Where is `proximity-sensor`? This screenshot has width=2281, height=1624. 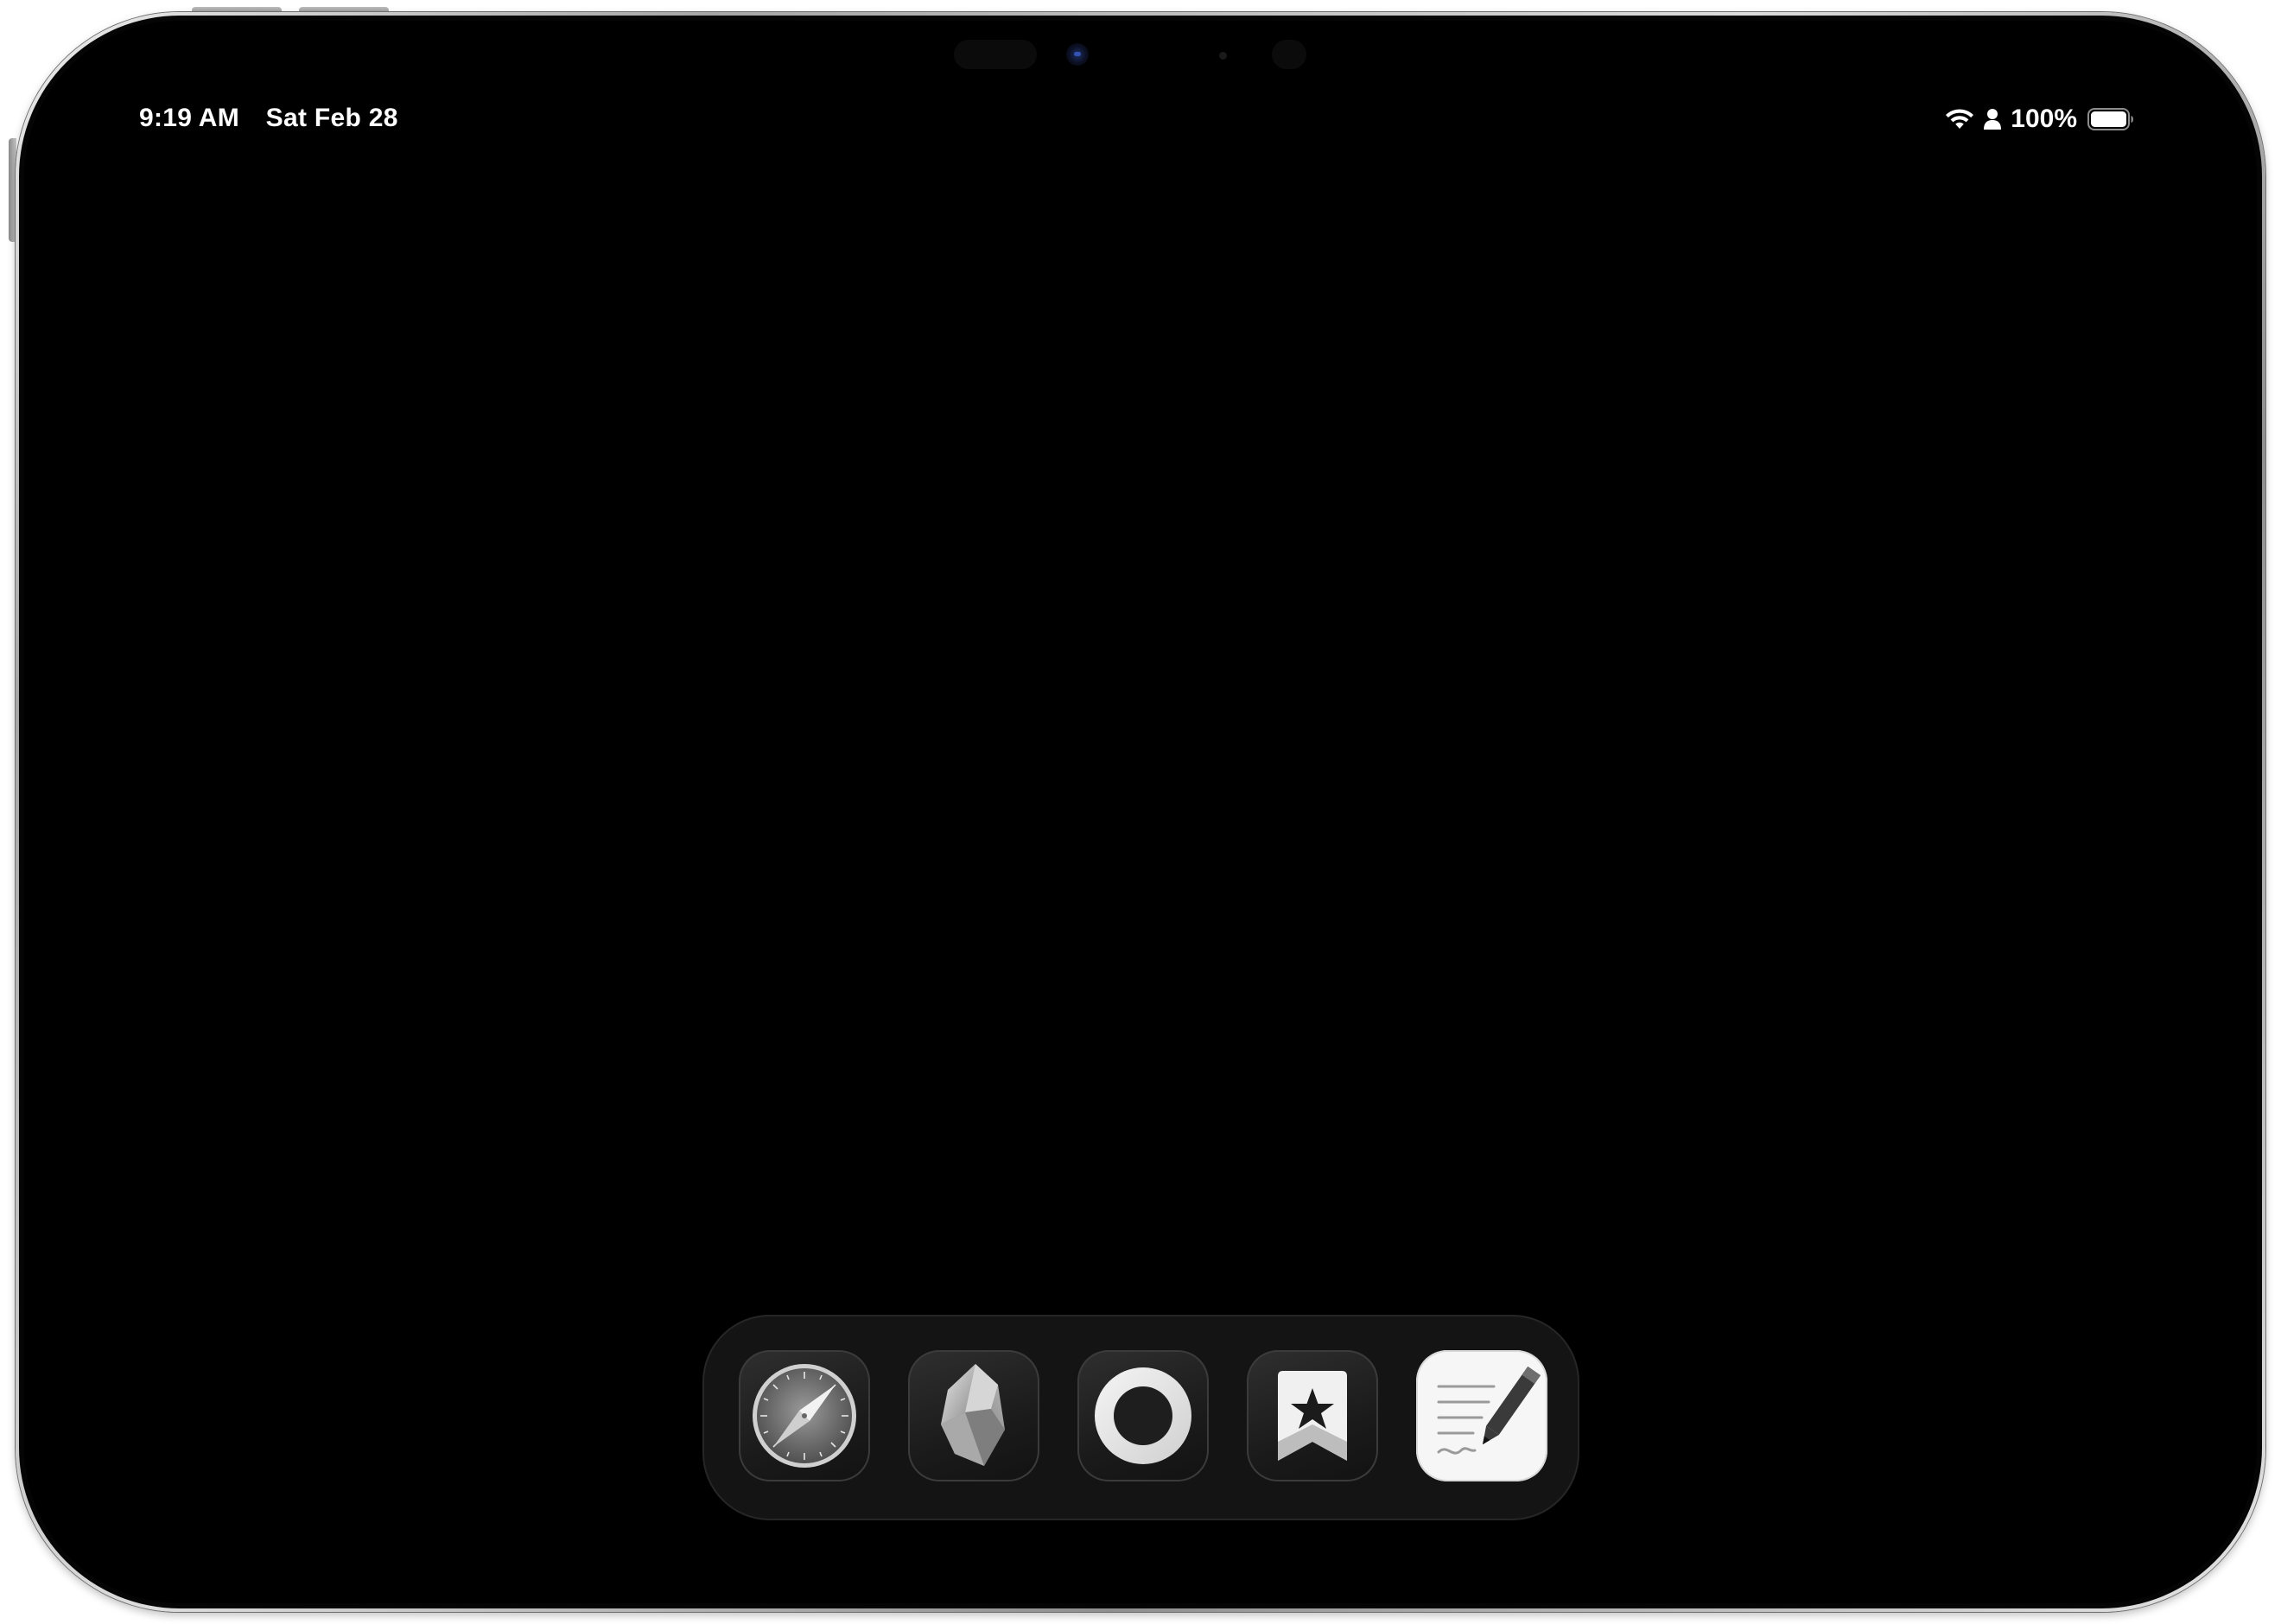 proximity-sensor is located at coordinates (1289, 54).